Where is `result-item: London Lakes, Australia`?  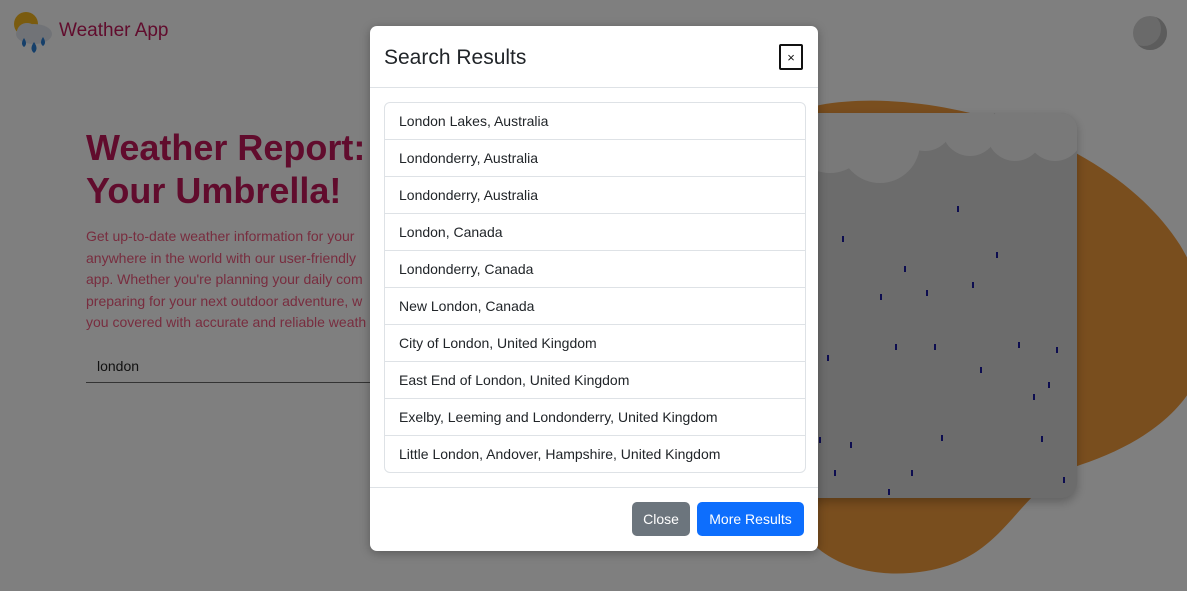
result-item: London Lakes, Australia is located at coordinates (595, 121).